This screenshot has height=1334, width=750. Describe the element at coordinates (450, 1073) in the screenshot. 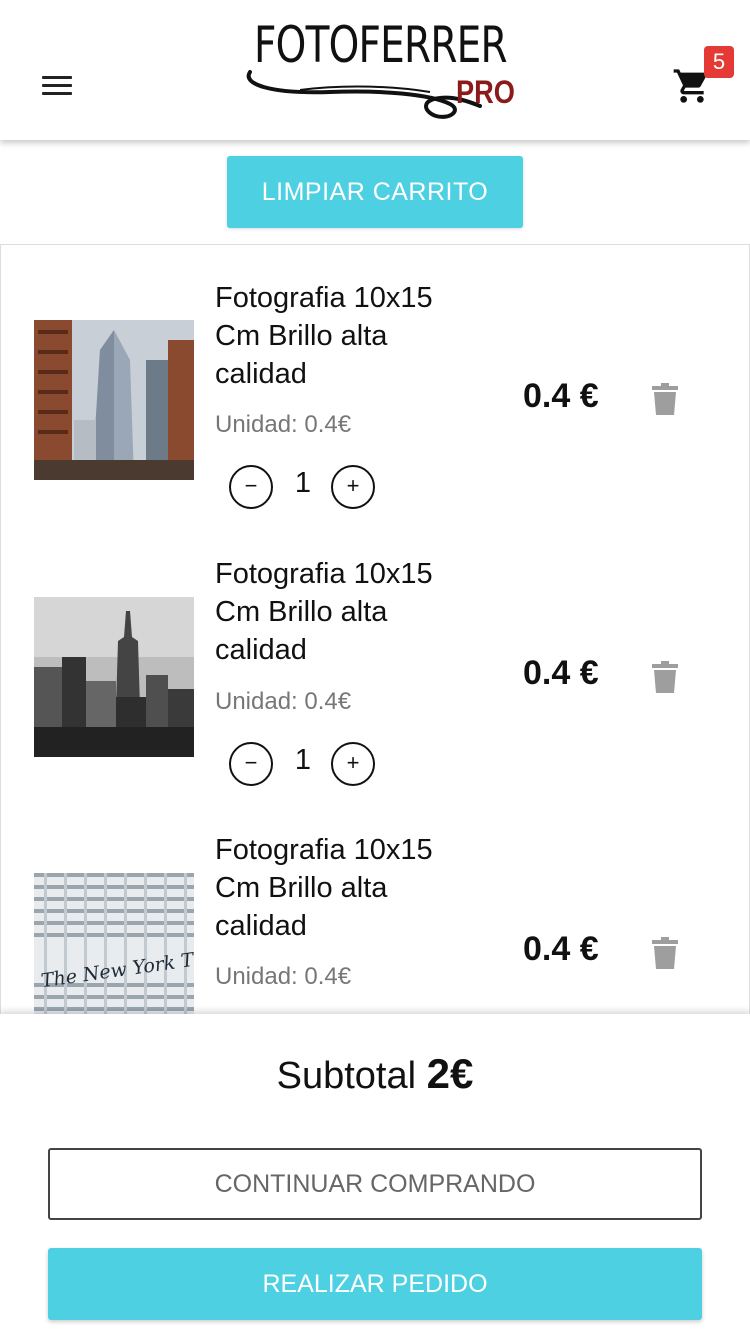

I see `subtotal-value: 2€` at that location.